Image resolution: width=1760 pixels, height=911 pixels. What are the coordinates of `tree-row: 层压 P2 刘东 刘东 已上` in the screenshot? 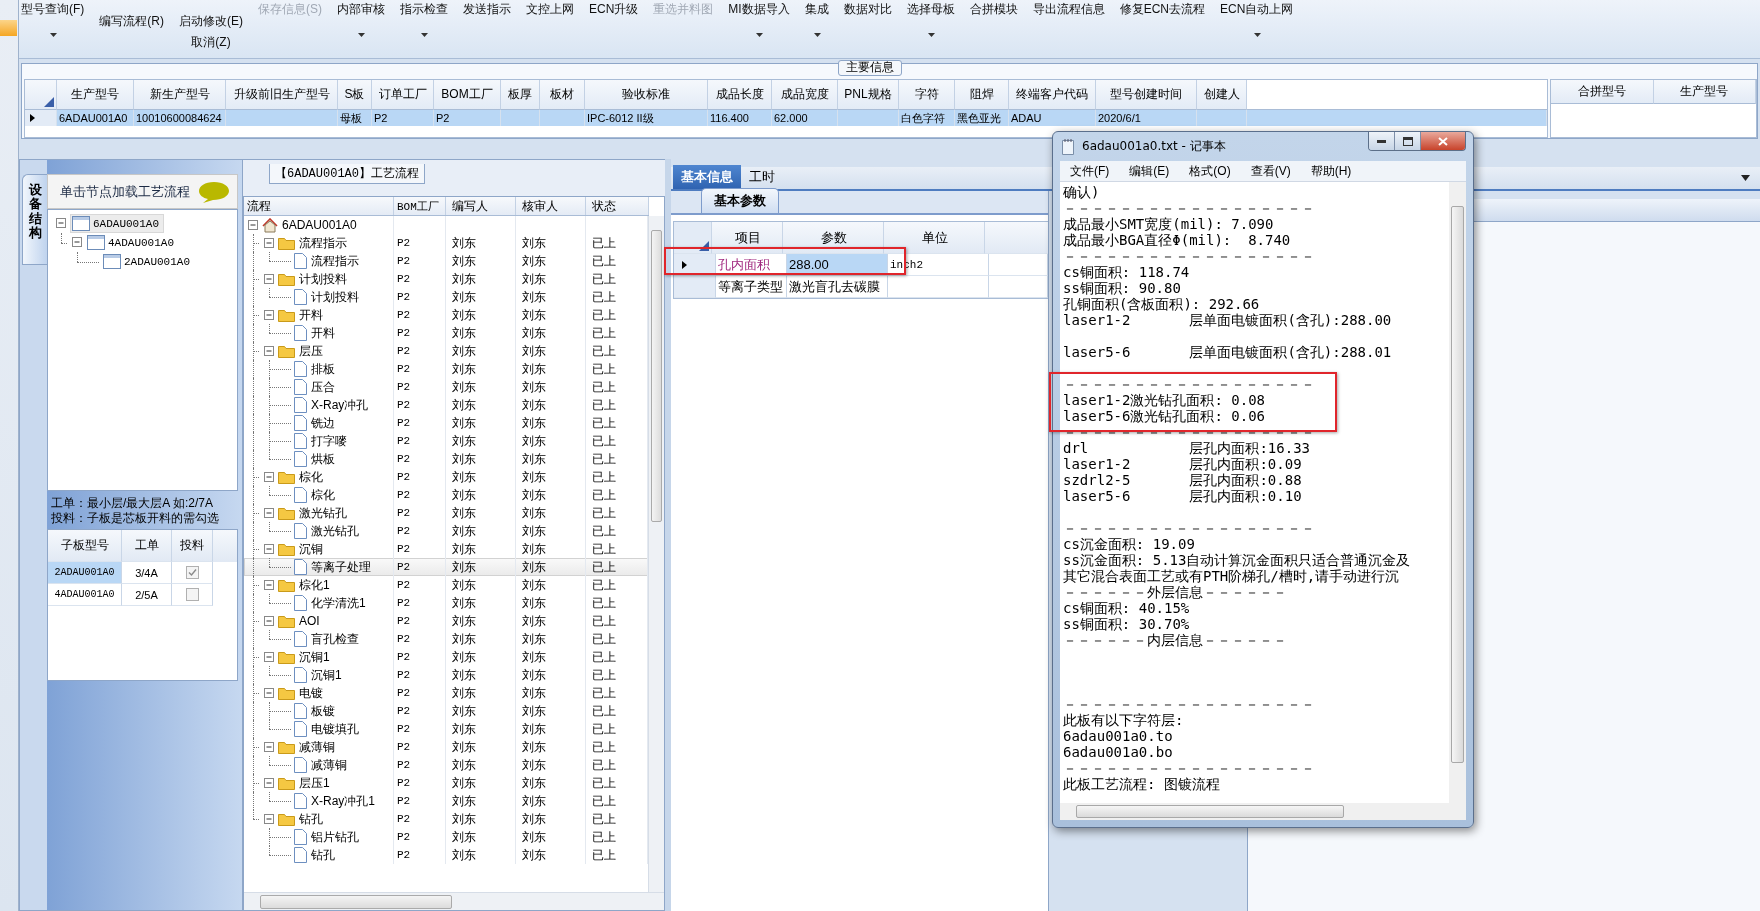 It's located at (446, 351).